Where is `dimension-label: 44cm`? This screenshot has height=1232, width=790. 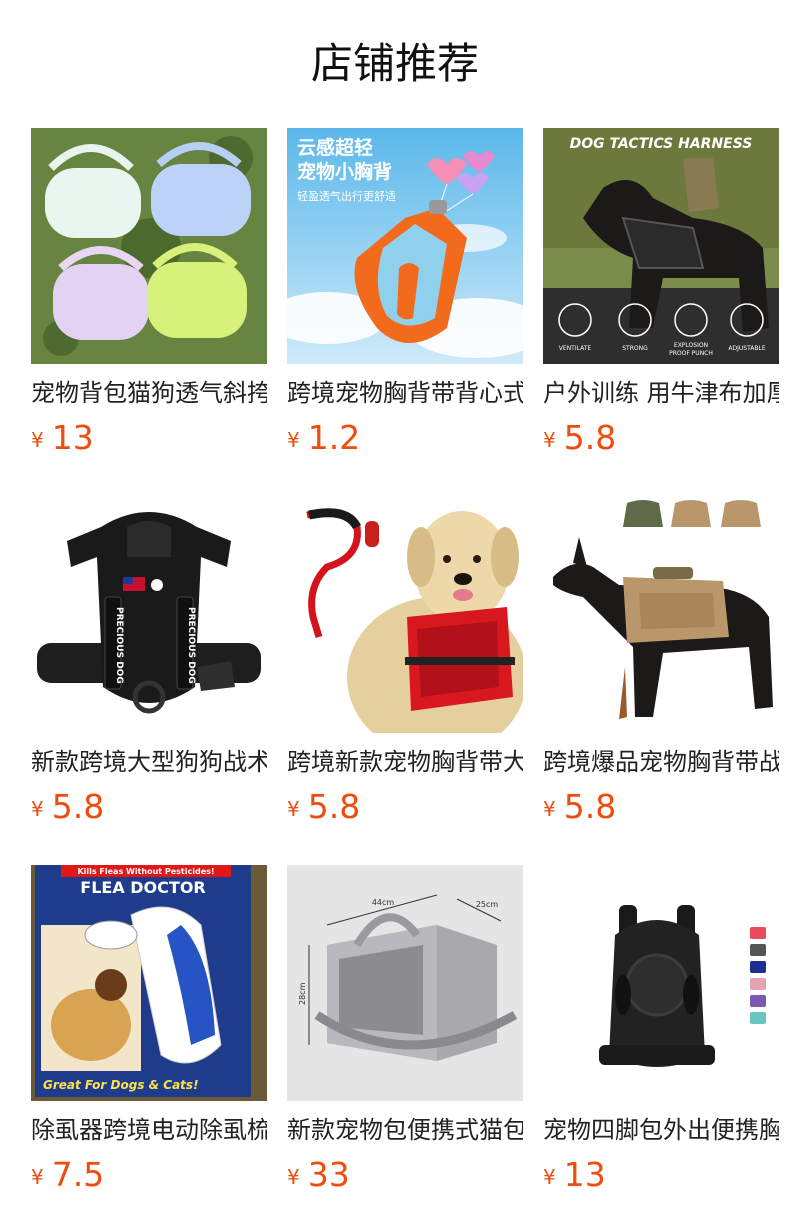 dimension-label: 44cm is located at coordinates (383, 902).